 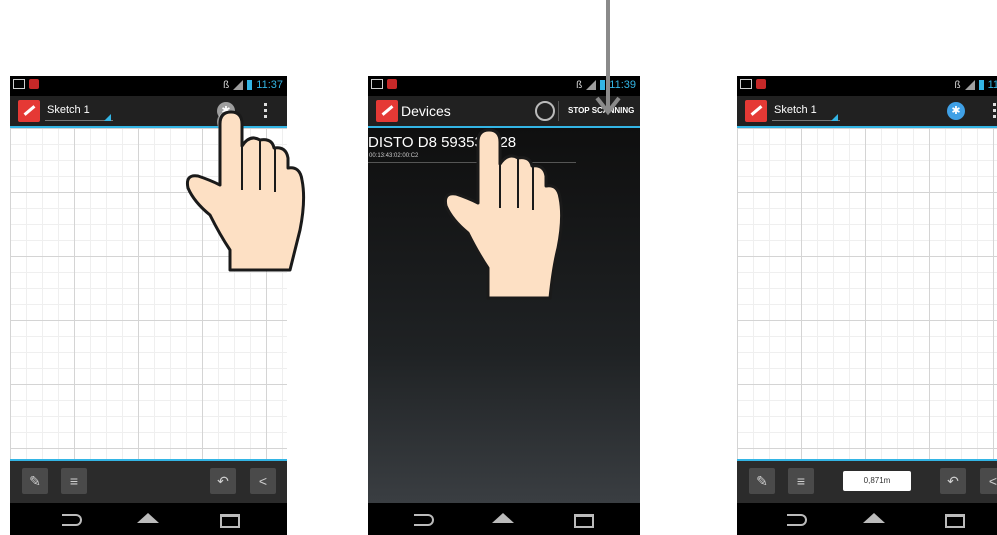 What do you see at coordinates (426, 111) in the screenshot?
I see `devices-title: Devices` at bounding box center [426, 111].